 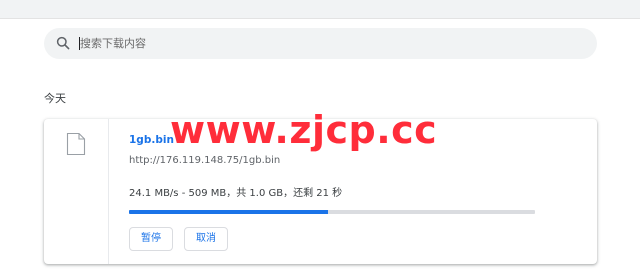 What do you see at coordinates (63, 43) in the screenshot?
I see `search-icon` at bounding box center [63, 43].